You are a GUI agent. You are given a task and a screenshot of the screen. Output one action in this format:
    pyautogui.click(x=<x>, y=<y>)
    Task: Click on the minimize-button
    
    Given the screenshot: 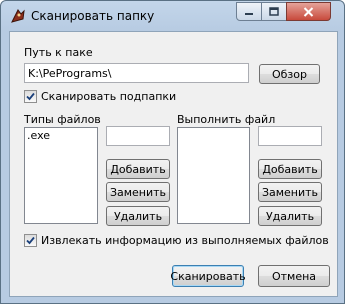 What is the action you would take?
    pyautogui.click(x=249, y=11)
    